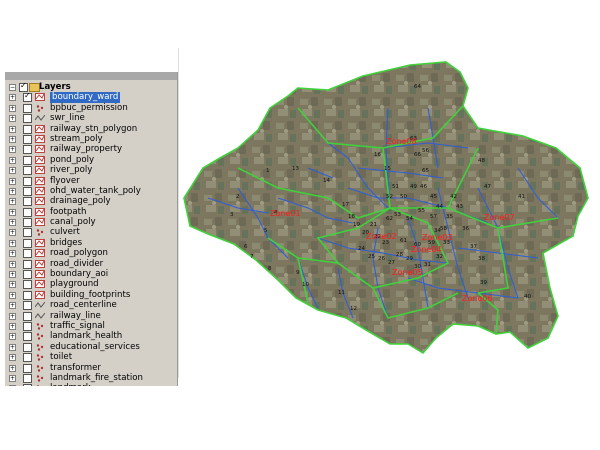  Describe the element at coordinates (91, 191) in the screenshot. I see `layer-item-ohd-water-tank-poly: + ohd_water_tank_poly` at that location.